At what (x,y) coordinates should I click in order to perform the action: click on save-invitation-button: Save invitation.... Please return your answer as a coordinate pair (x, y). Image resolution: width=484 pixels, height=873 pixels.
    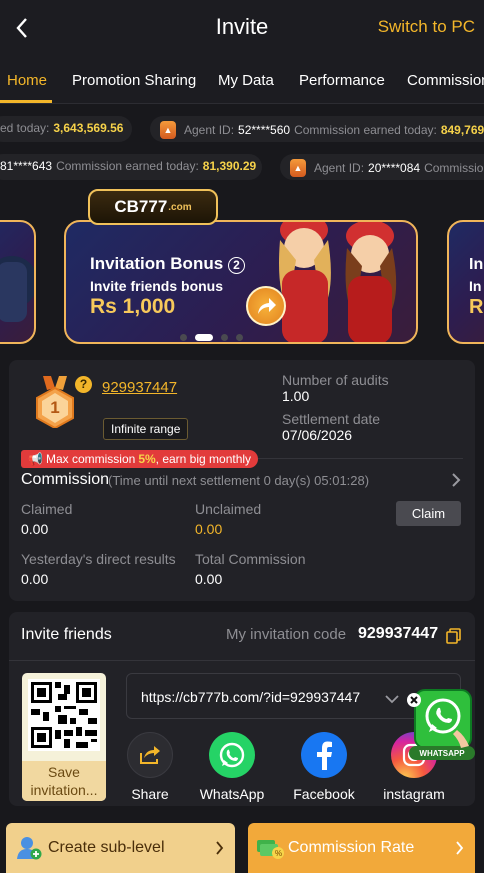
    Looking at the image, I should click on (64, 781).